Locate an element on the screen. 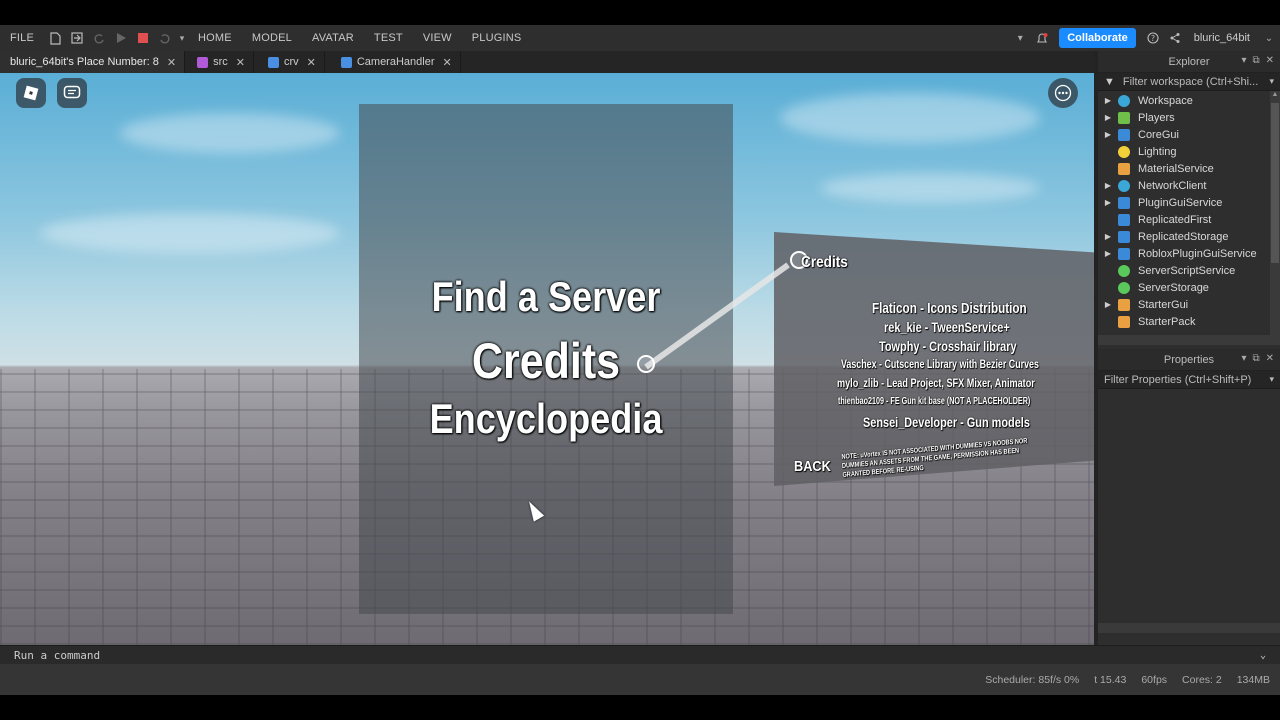 The height and width of the screenshot is (720, 1280). tree-item-networkclient: ▶ NetworkClient is located at coordinates (1189, 185).